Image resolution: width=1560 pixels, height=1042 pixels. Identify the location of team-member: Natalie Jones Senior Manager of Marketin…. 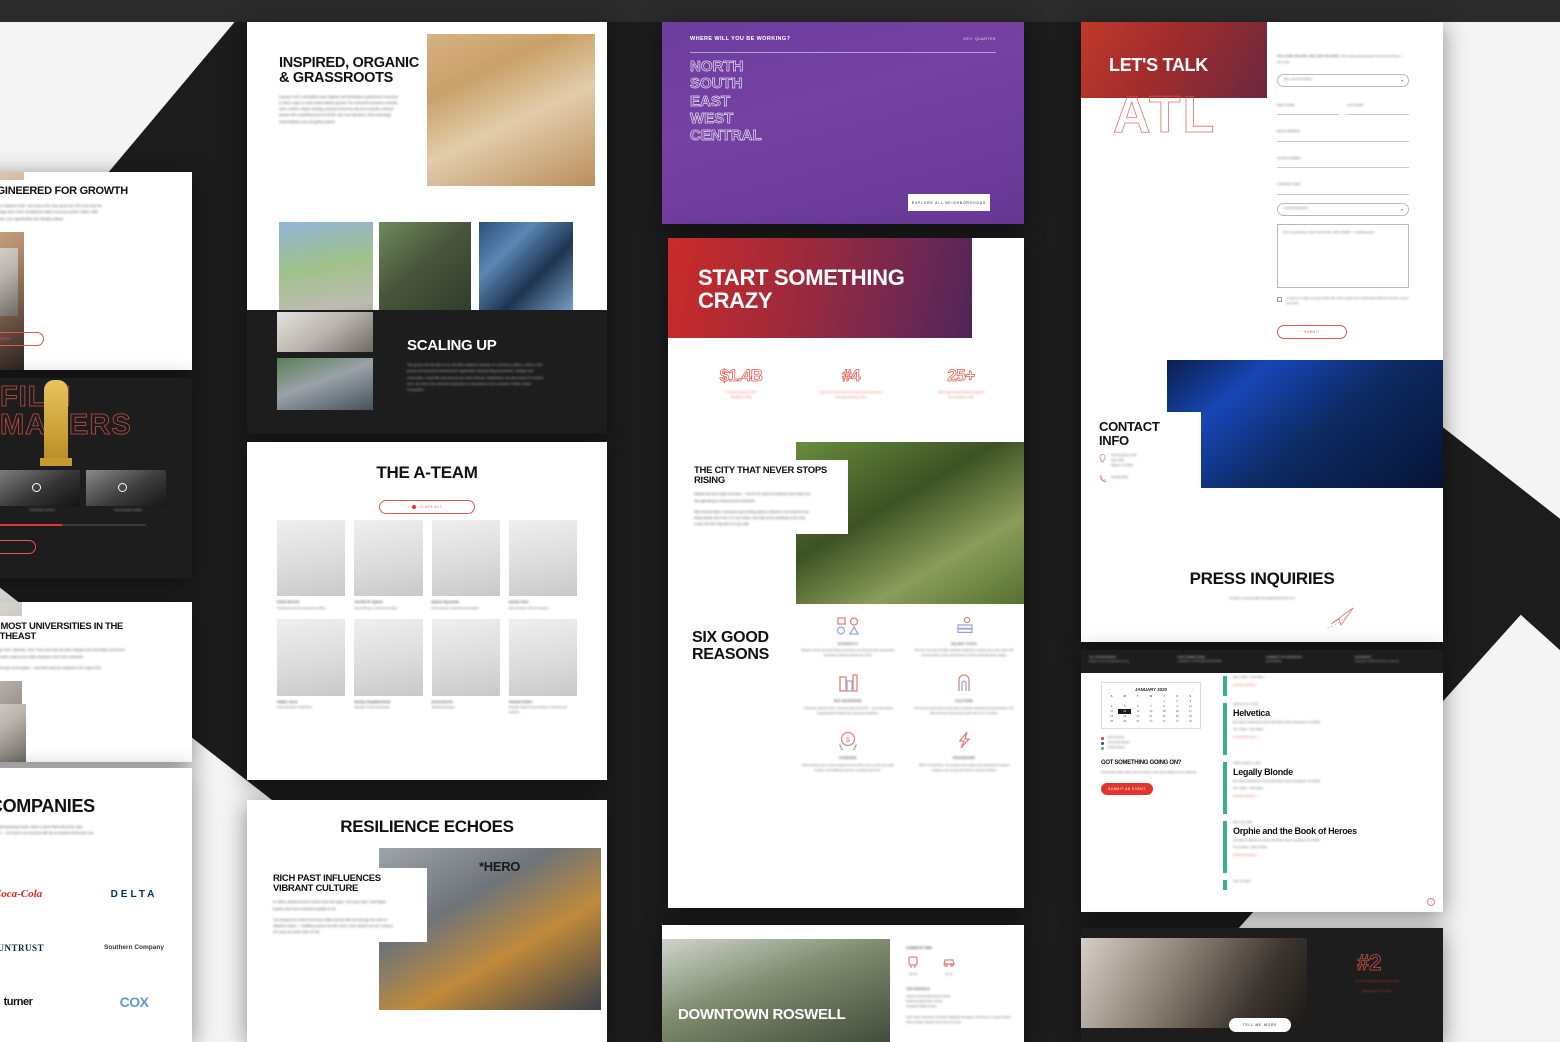
(311, 667).